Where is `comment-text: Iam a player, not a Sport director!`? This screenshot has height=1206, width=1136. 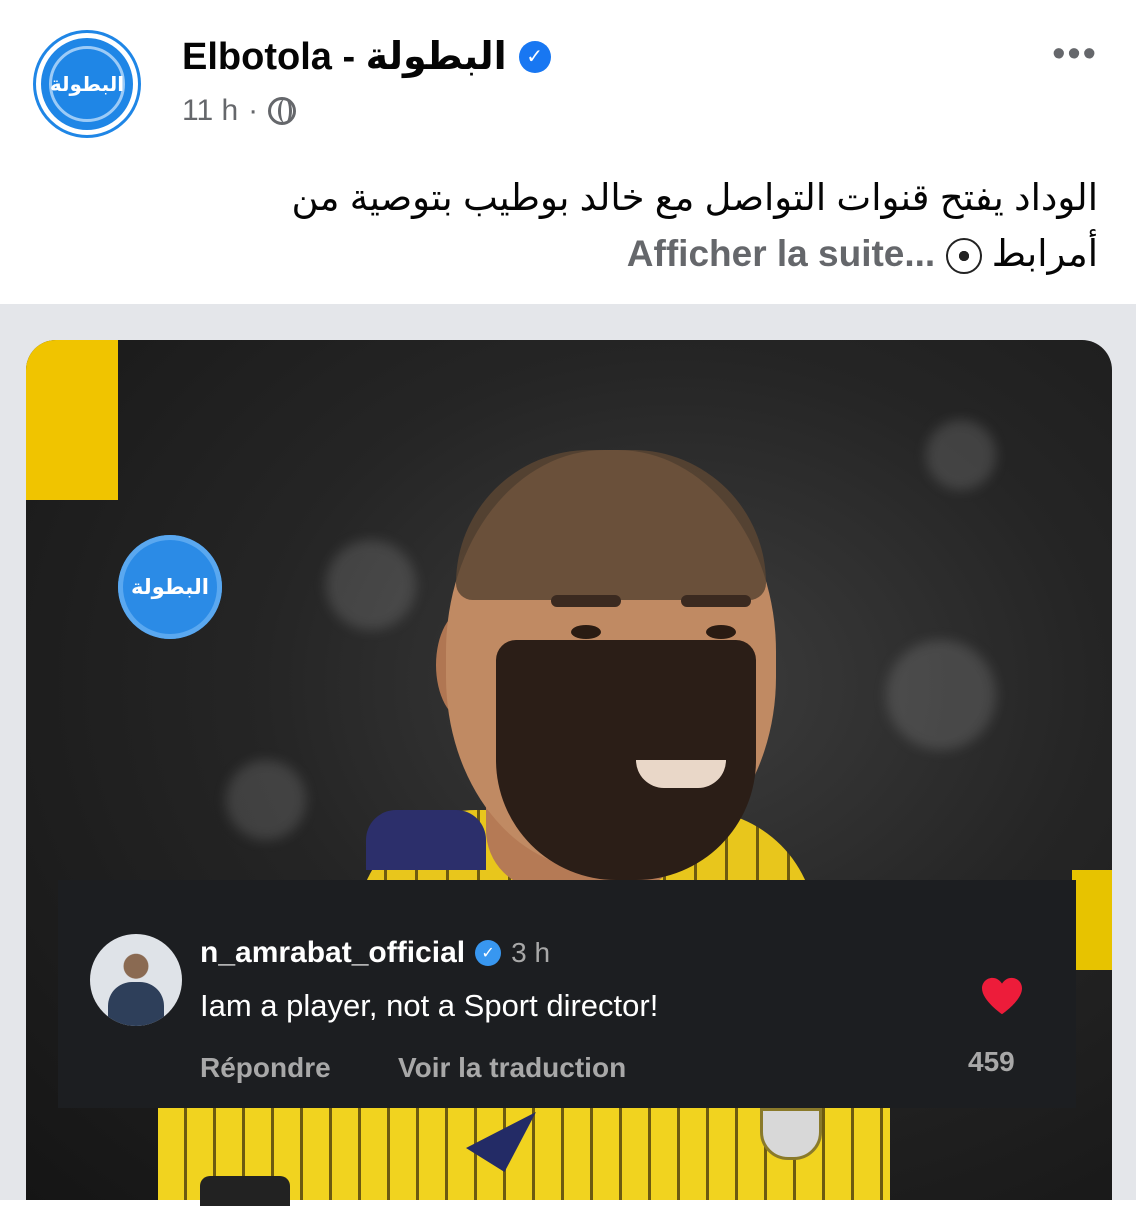 comment-text: Iam a player, not a Sport director! is located at coordinates (429, 1005).